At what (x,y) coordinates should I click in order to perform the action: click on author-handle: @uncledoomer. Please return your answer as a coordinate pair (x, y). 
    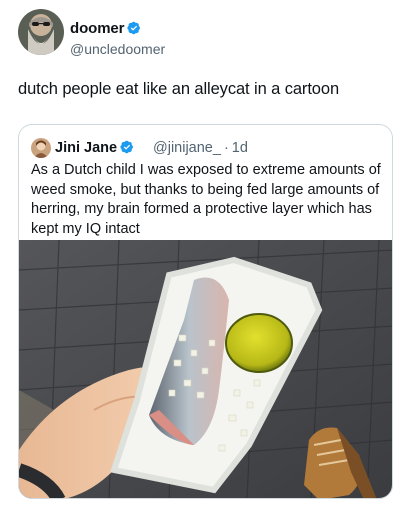
    Looking at the image, I should click on (117, 49).